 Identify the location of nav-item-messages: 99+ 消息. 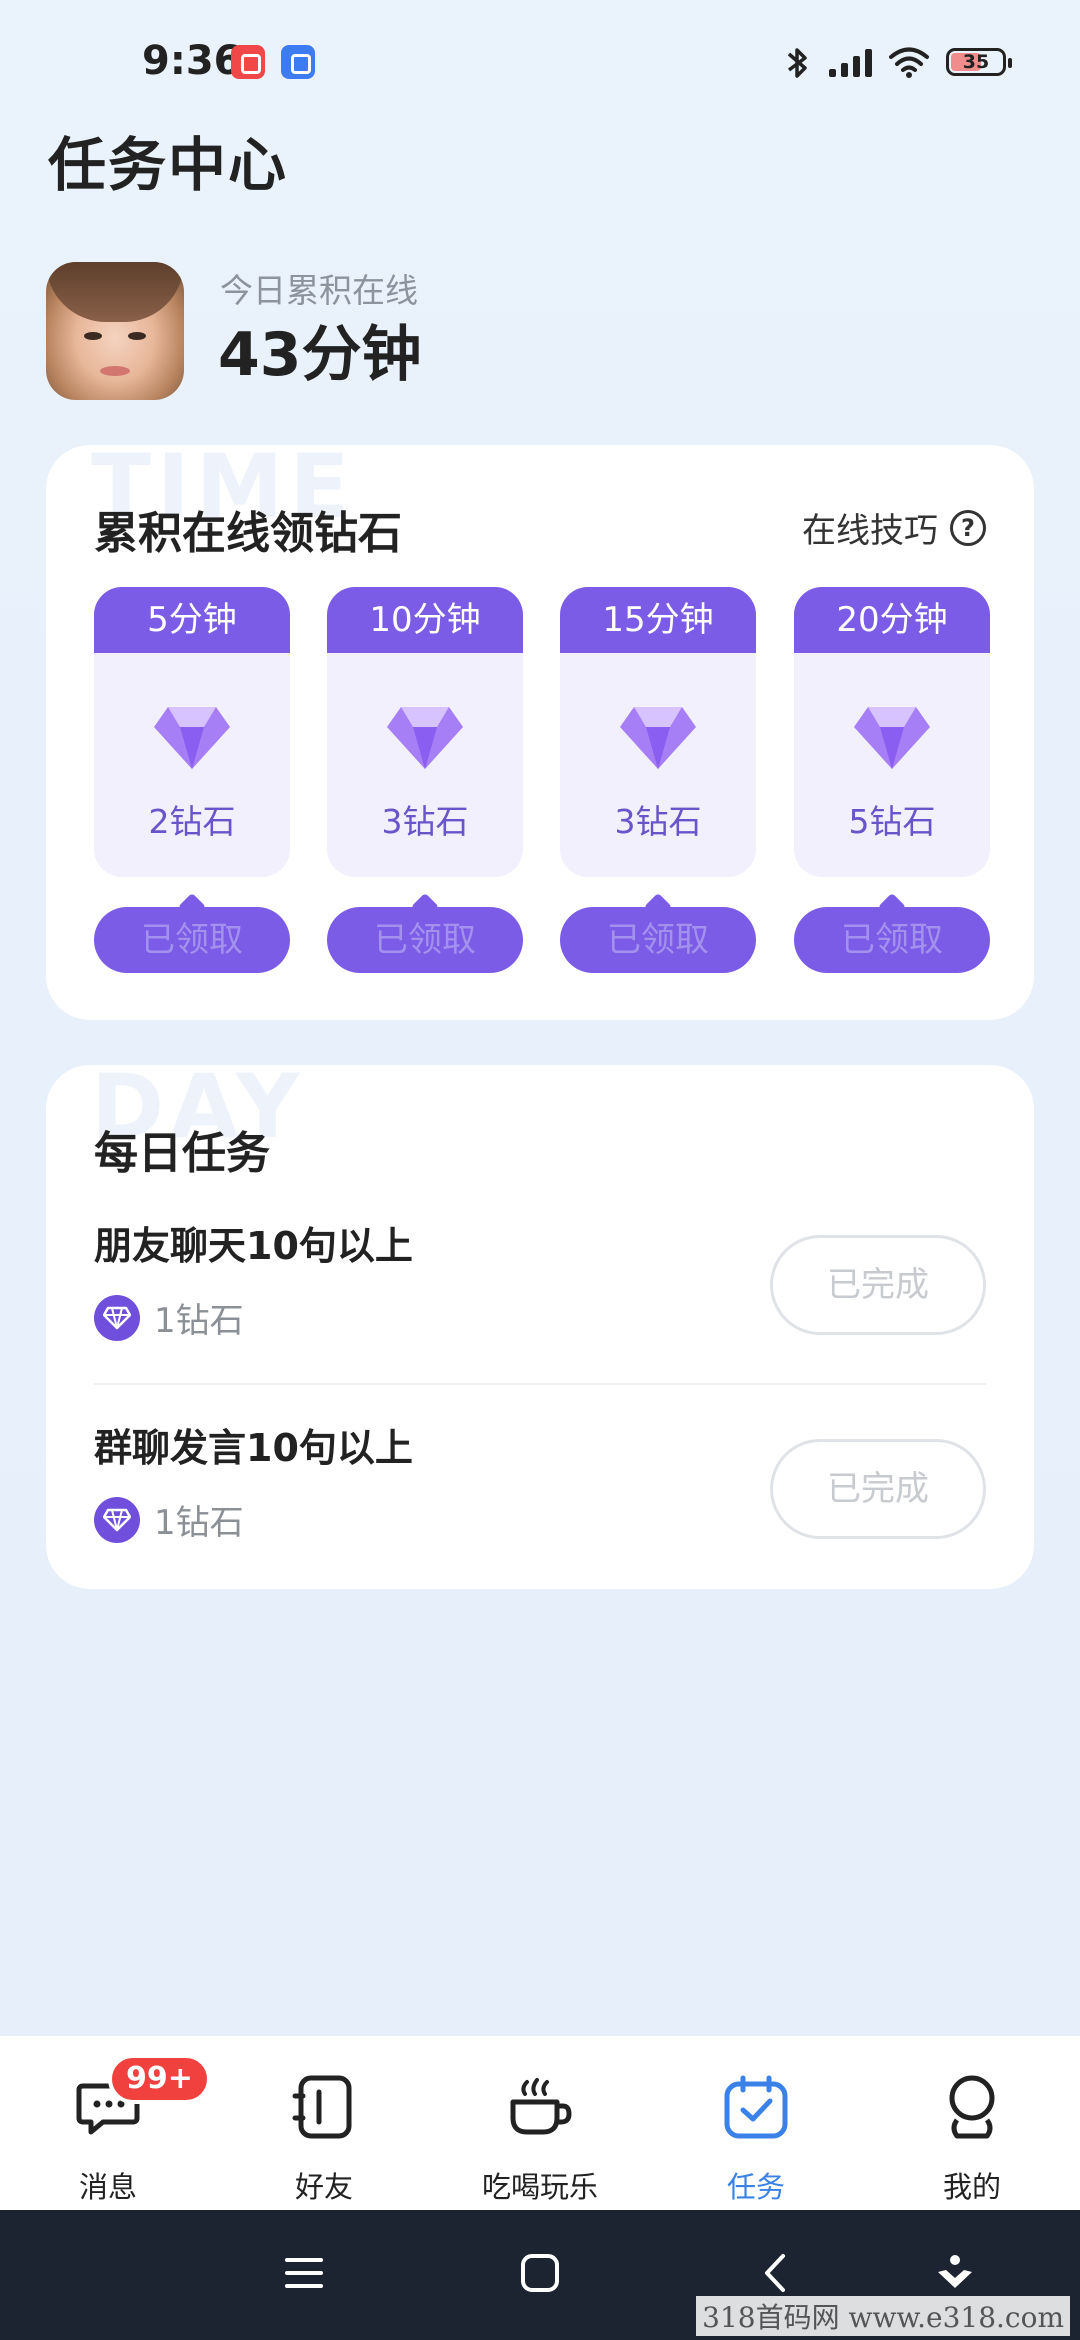
(108, 2123).